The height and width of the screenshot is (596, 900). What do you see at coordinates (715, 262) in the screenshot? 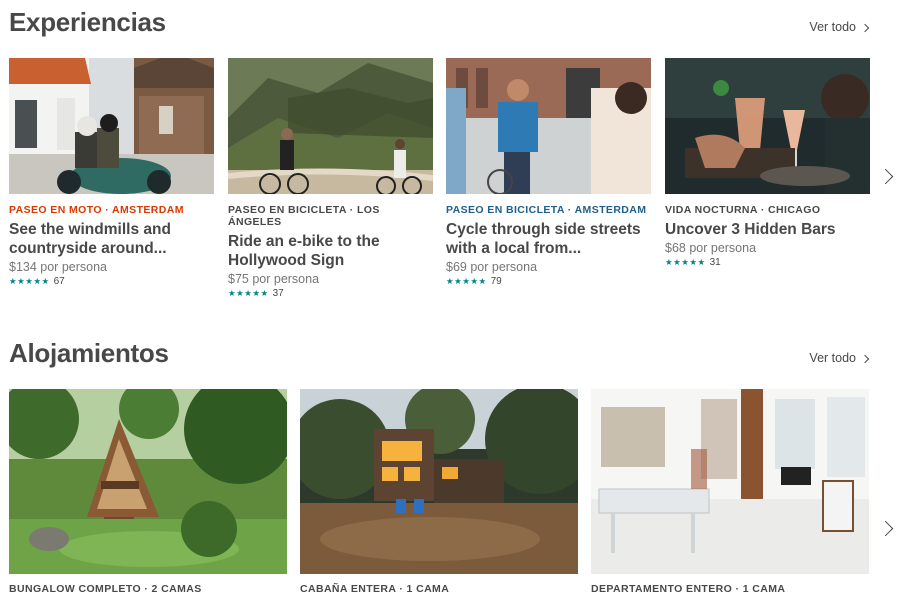
I see `review-count: 31` at bounding box center [715, 262].